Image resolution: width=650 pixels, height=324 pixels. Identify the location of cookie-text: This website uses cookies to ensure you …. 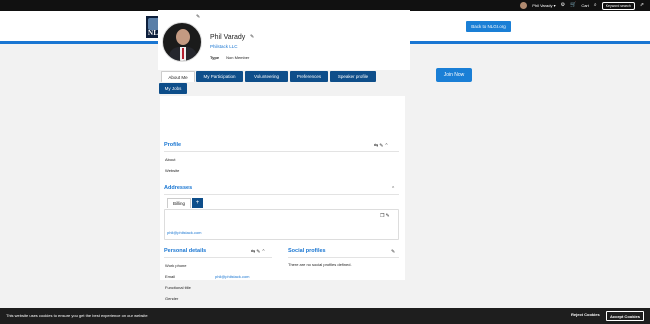
(77, 315).